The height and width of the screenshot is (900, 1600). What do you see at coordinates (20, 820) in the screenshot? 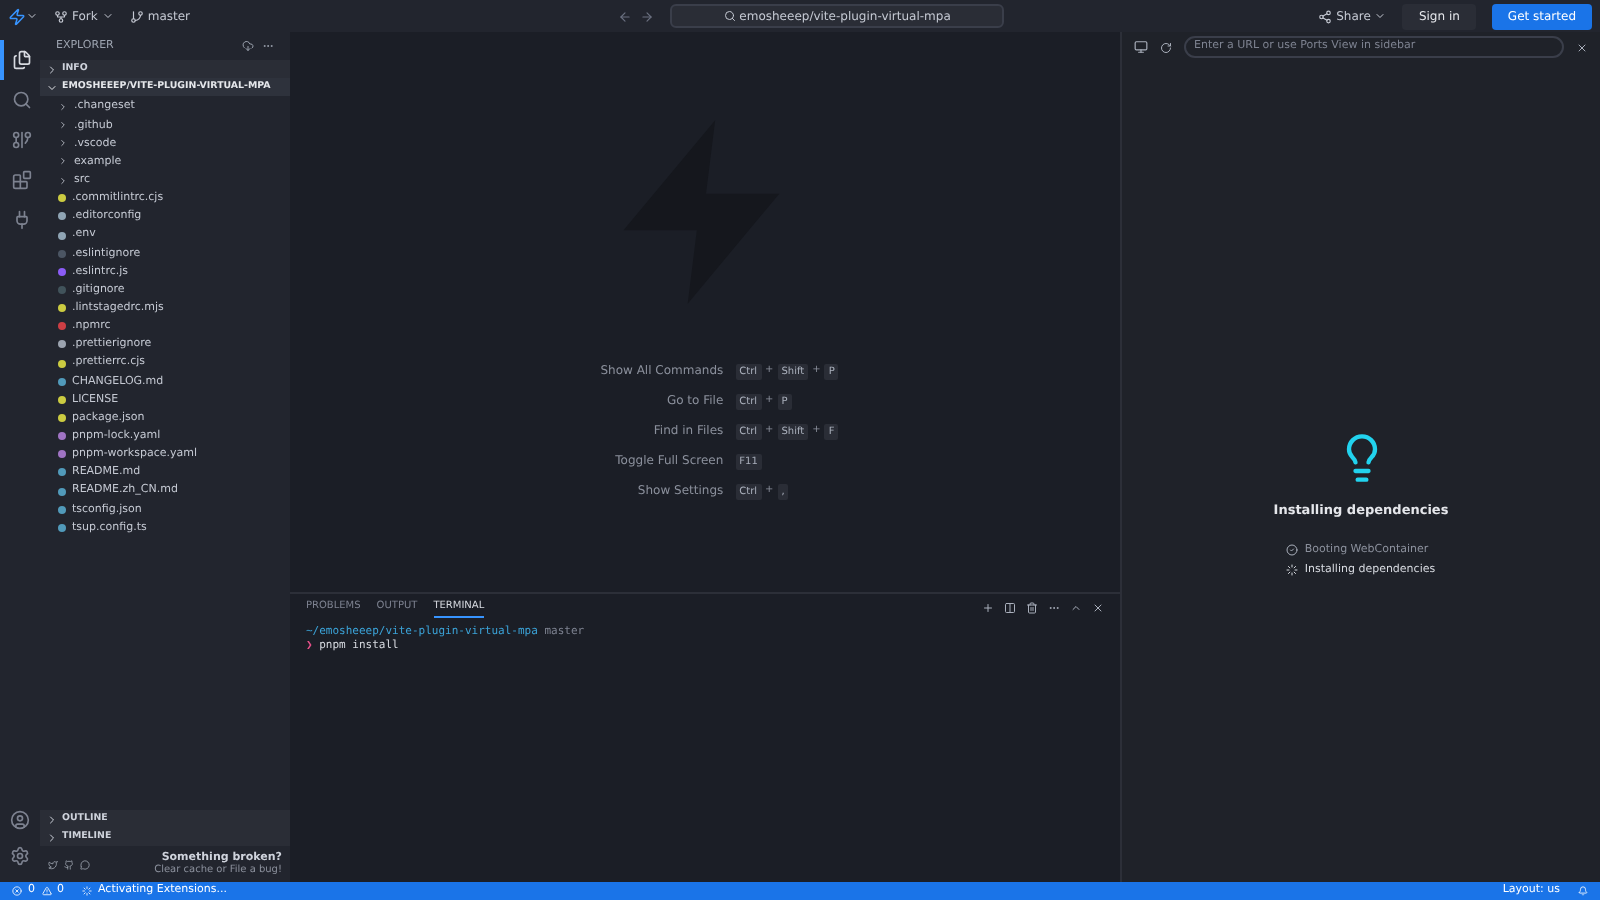
I see `account-icon` at bounding box center [20, 820].